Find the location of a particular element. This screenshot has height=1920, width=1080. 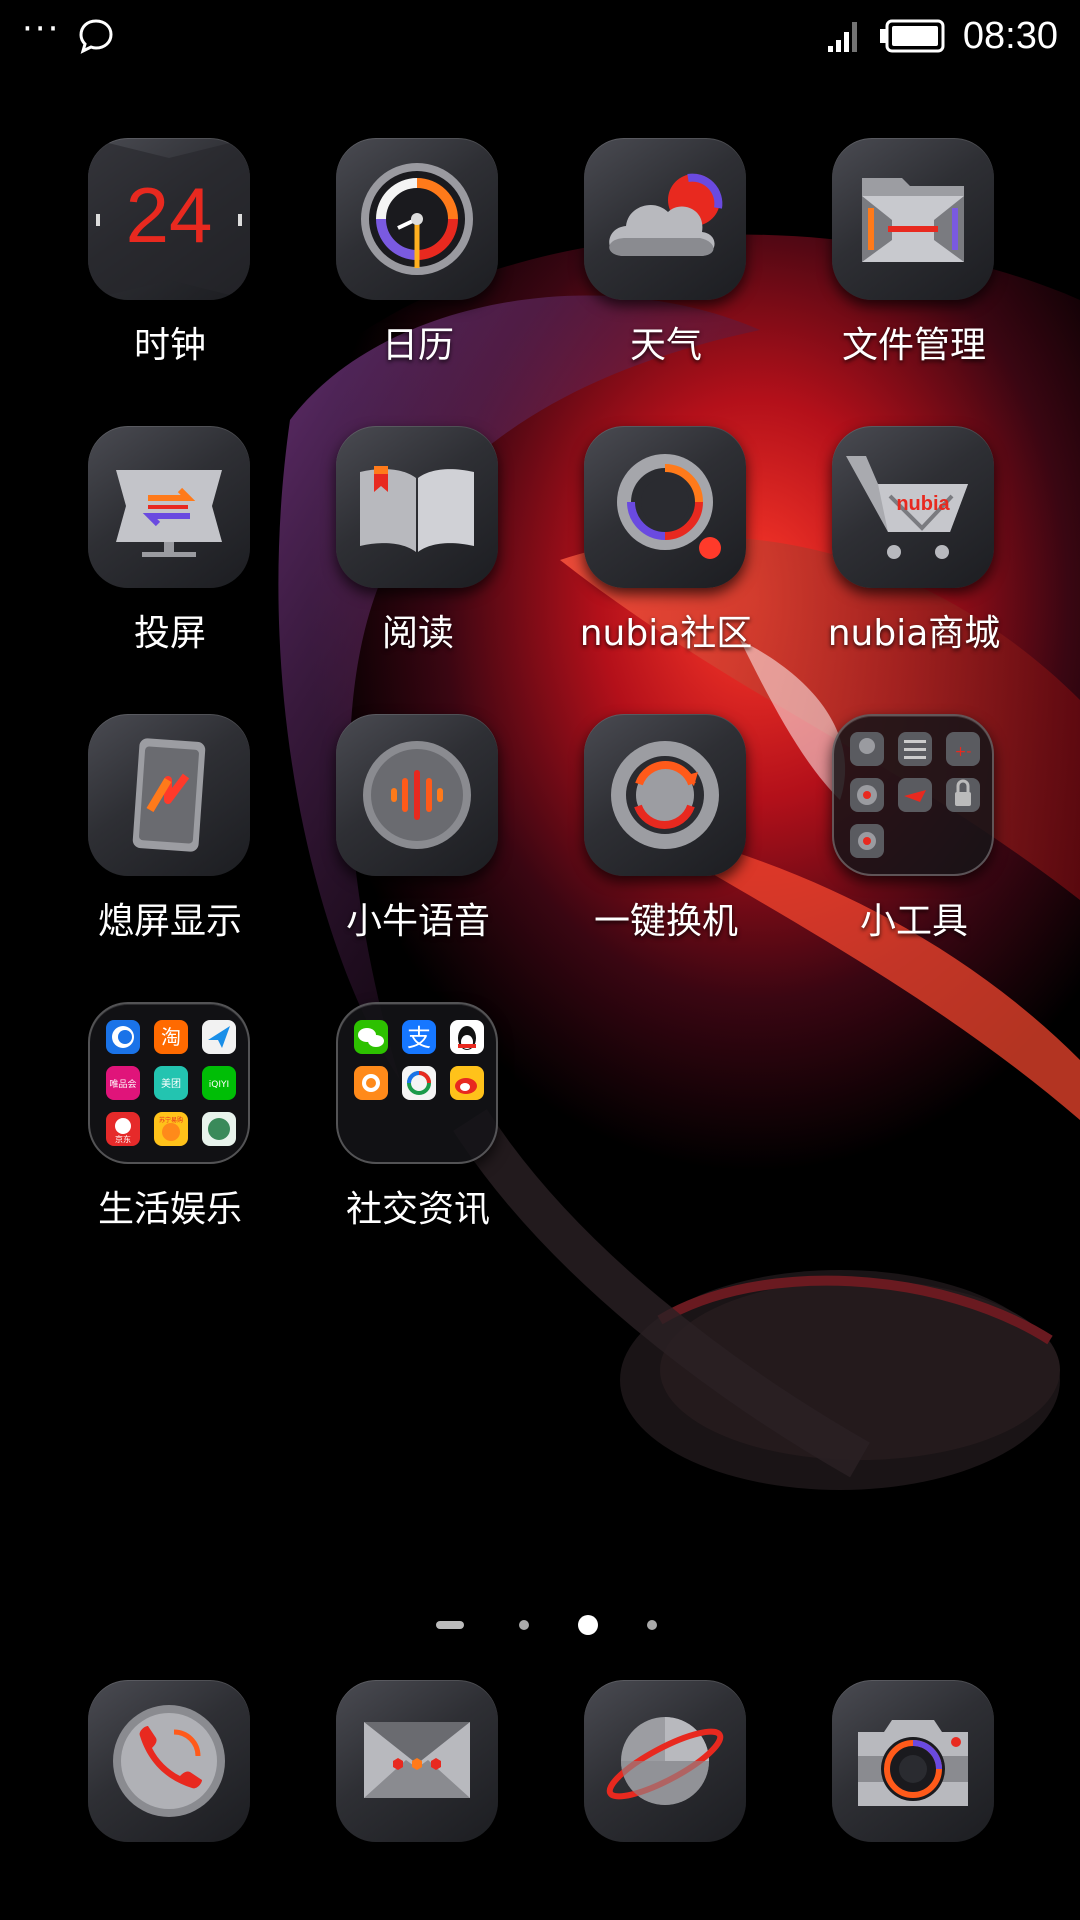

app-label: 小工具 is located at coordinates (913, 921).